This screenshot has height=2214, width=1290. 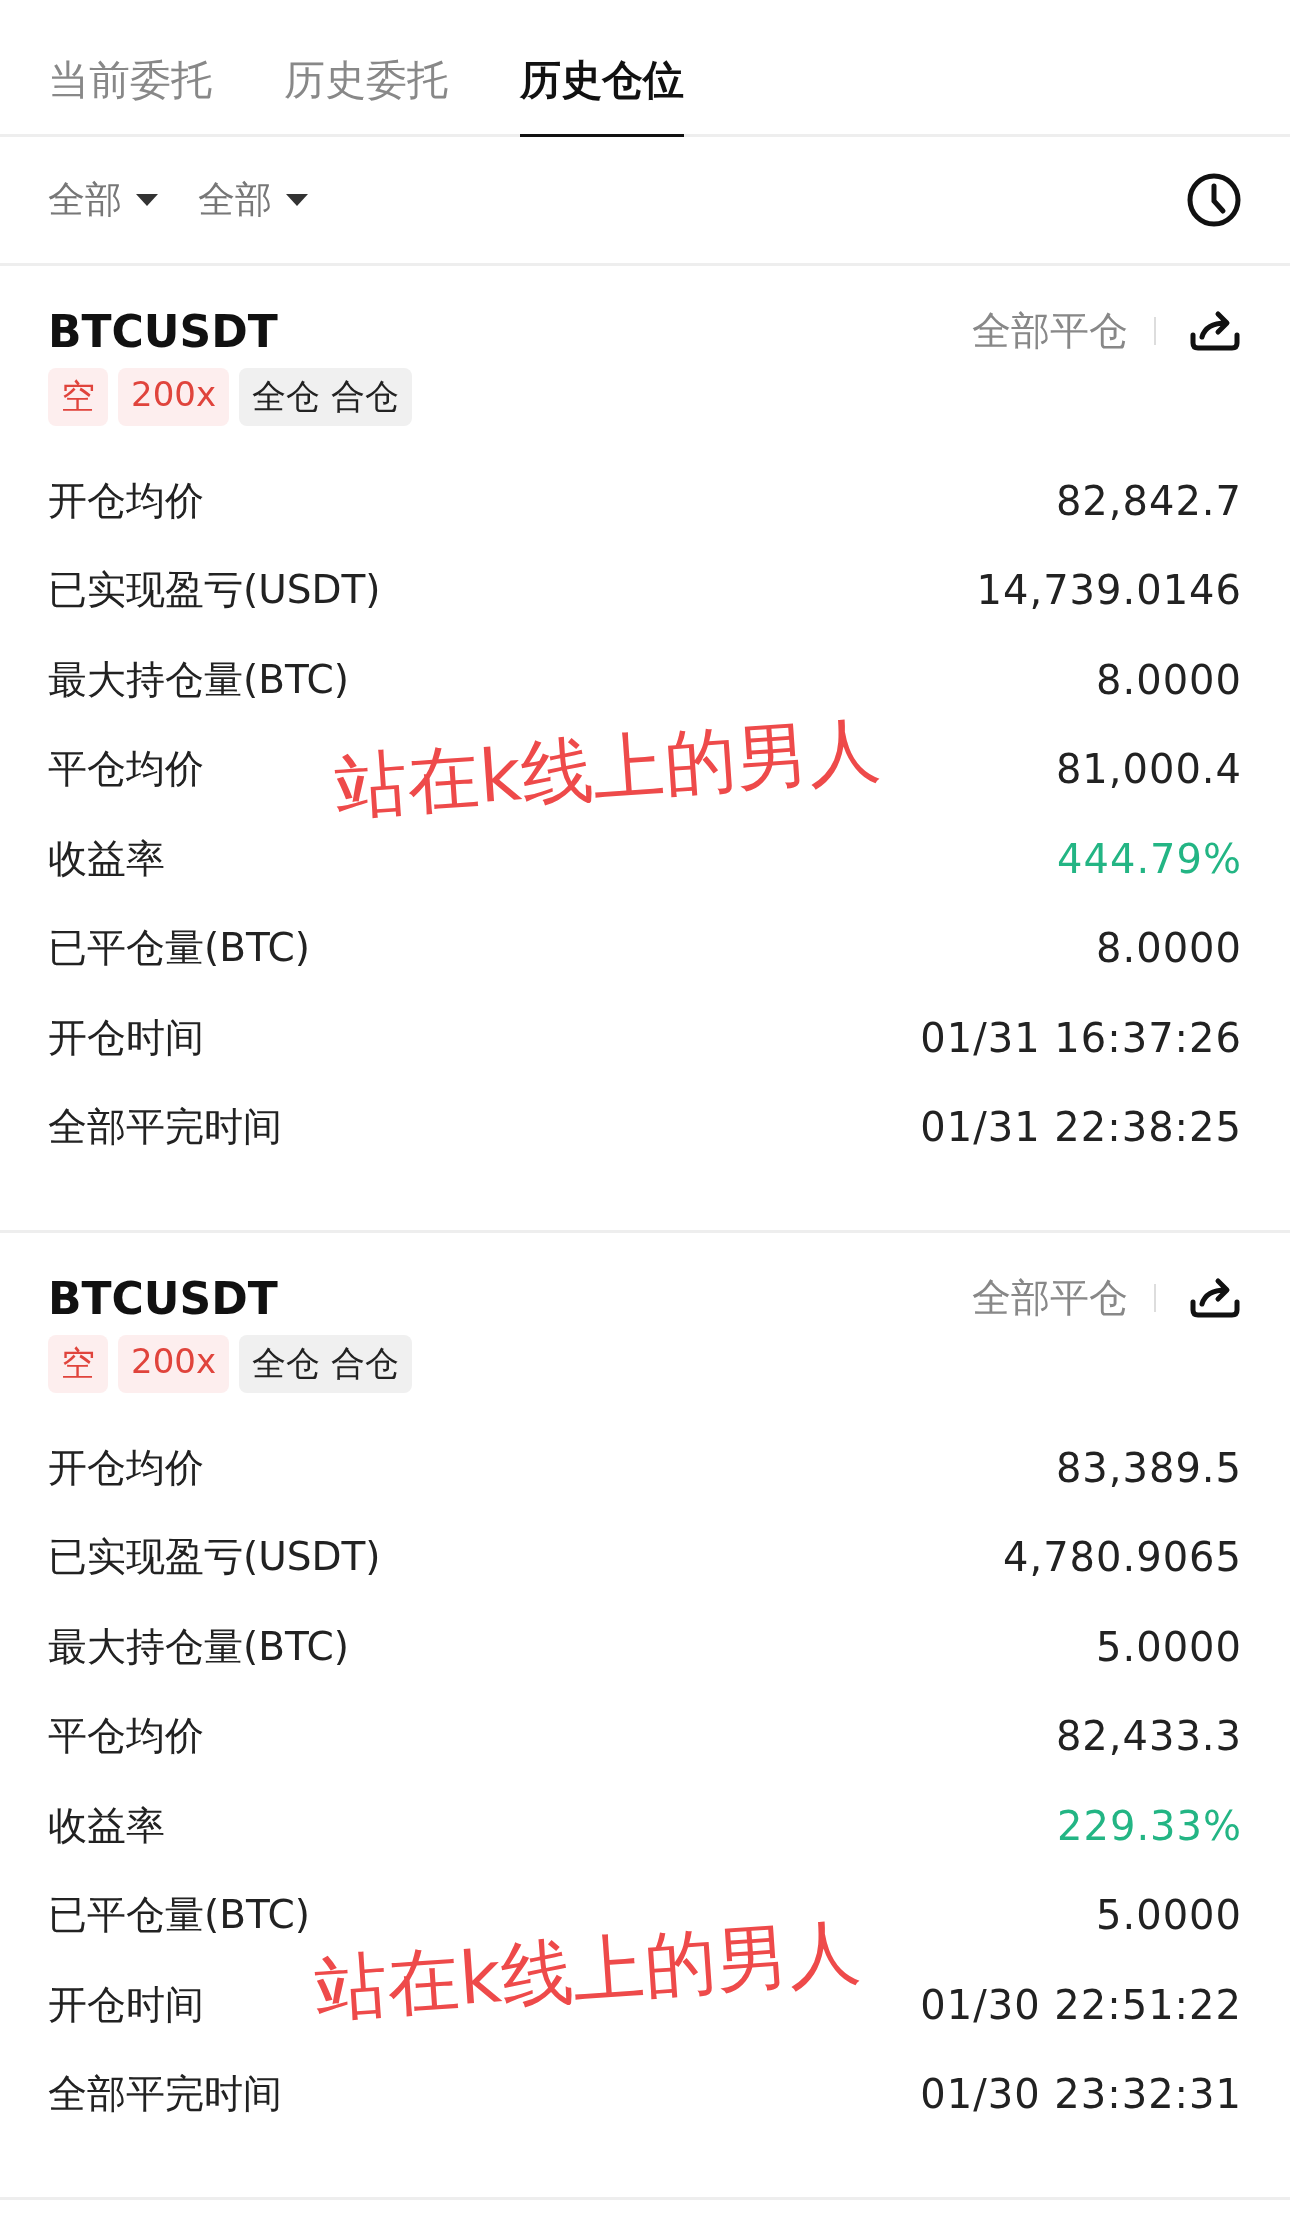 I want to click on field-value: 83,389.5, so click(x=1148, y=1467).